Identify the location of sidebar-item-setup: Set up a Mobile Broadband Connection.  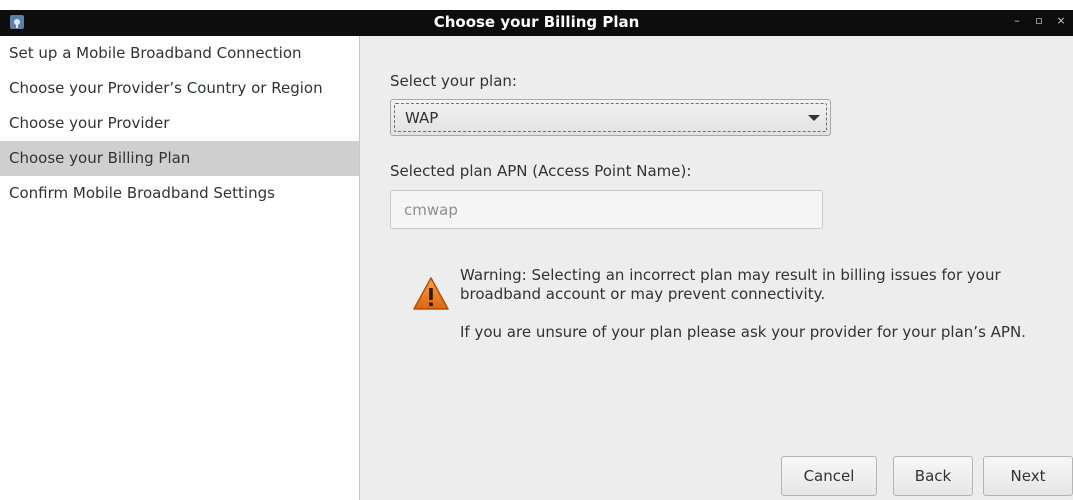
(155, 53).